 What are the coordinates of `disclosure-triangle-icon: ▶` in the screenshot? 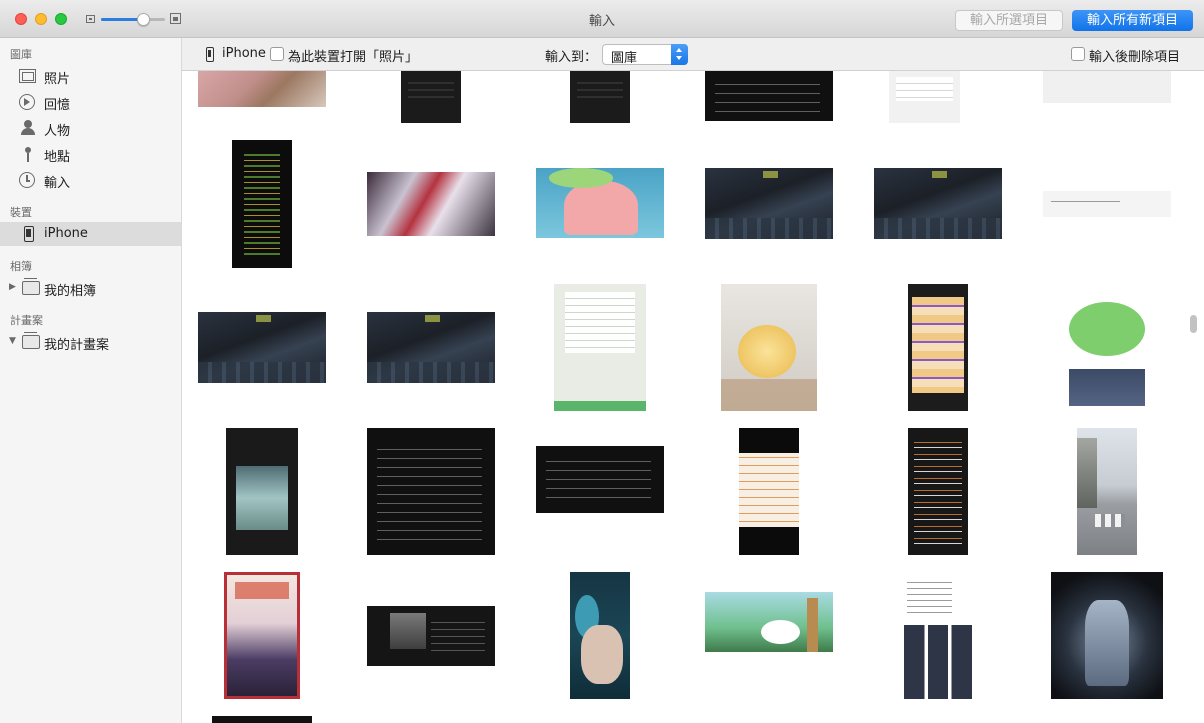 It's located at (12, 287).